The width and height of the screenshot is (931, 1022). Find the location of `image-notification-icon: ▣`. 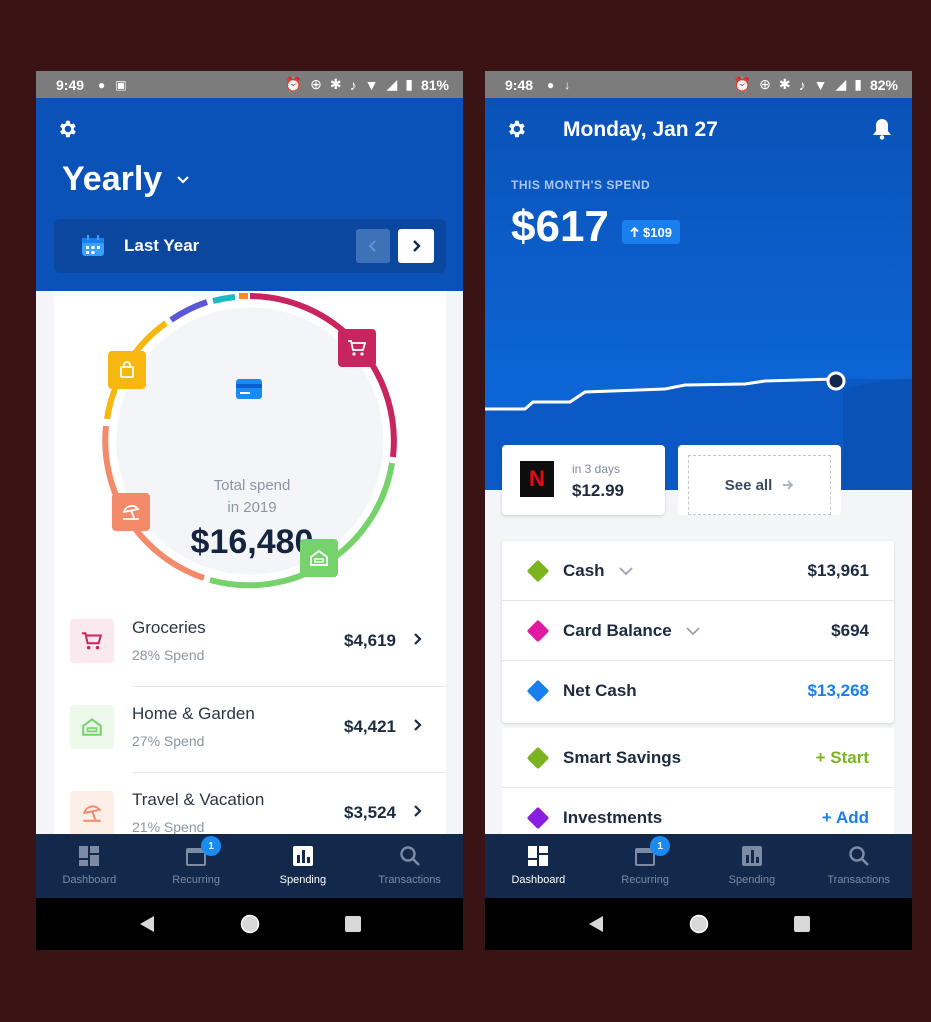

image-notification-icon: ▣ is located at coordinates (121, 84).